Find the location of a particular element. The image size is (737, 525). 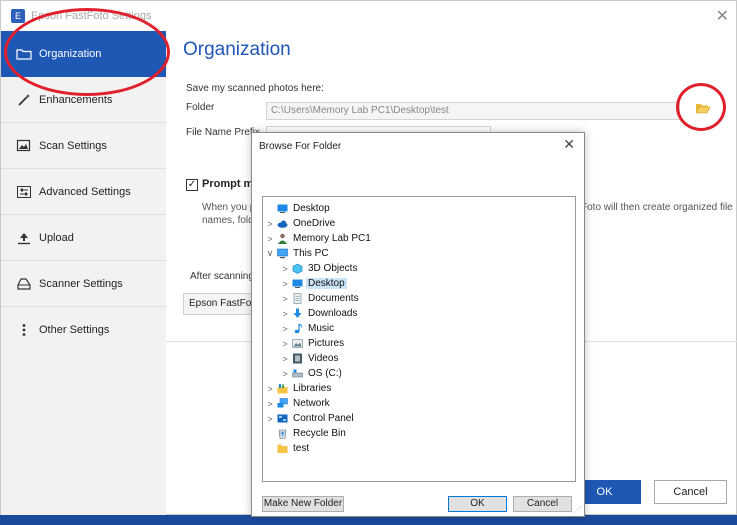

cancel-button: Cancel is located at coordinates (690, 492).